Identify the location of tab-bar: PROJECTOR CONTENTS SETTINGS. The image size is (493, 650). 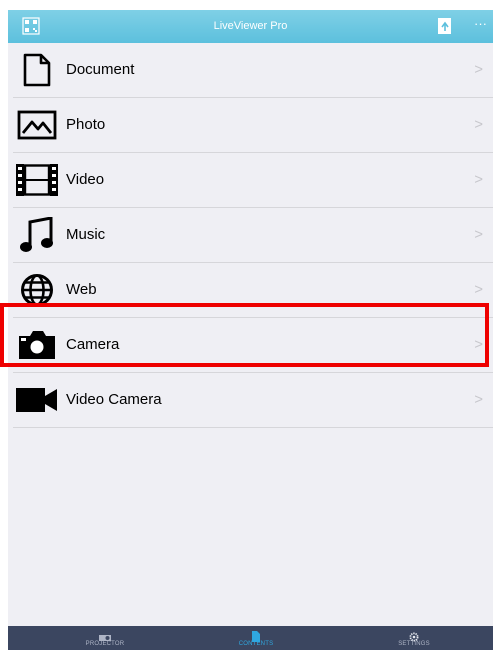
(250, 638).